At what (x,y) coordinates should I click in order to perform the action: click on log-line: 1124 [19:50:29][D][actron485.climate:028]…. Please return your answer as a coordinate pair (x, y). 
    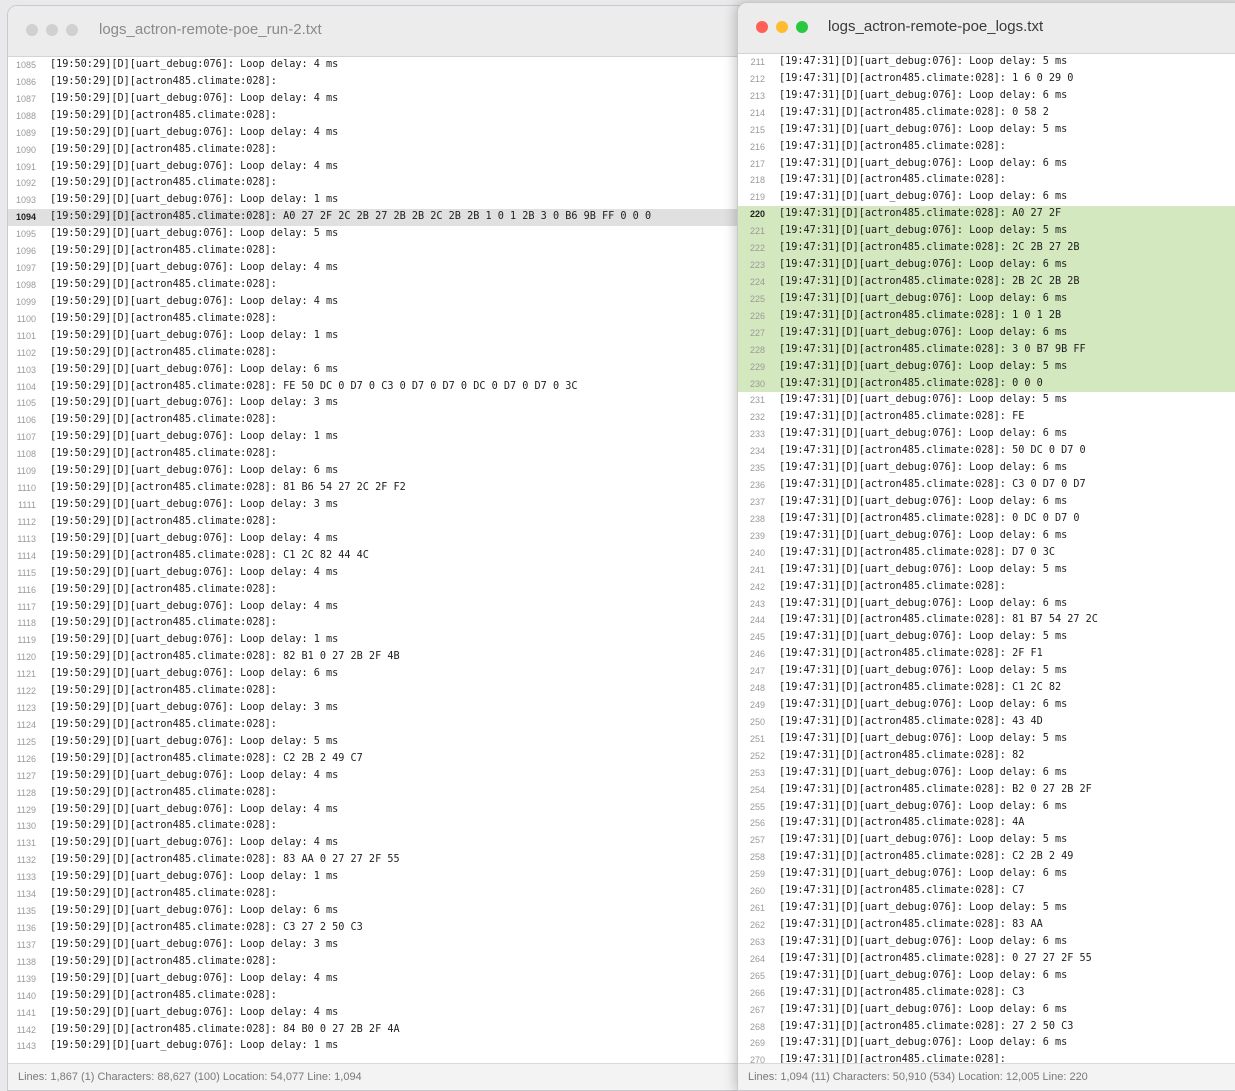
    Looking at the image, I should click on (380, 725).